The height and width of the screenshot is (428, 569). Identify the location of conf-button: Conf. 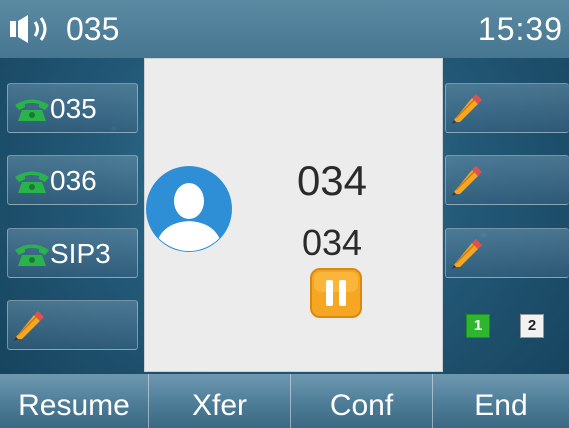
(361, 401).